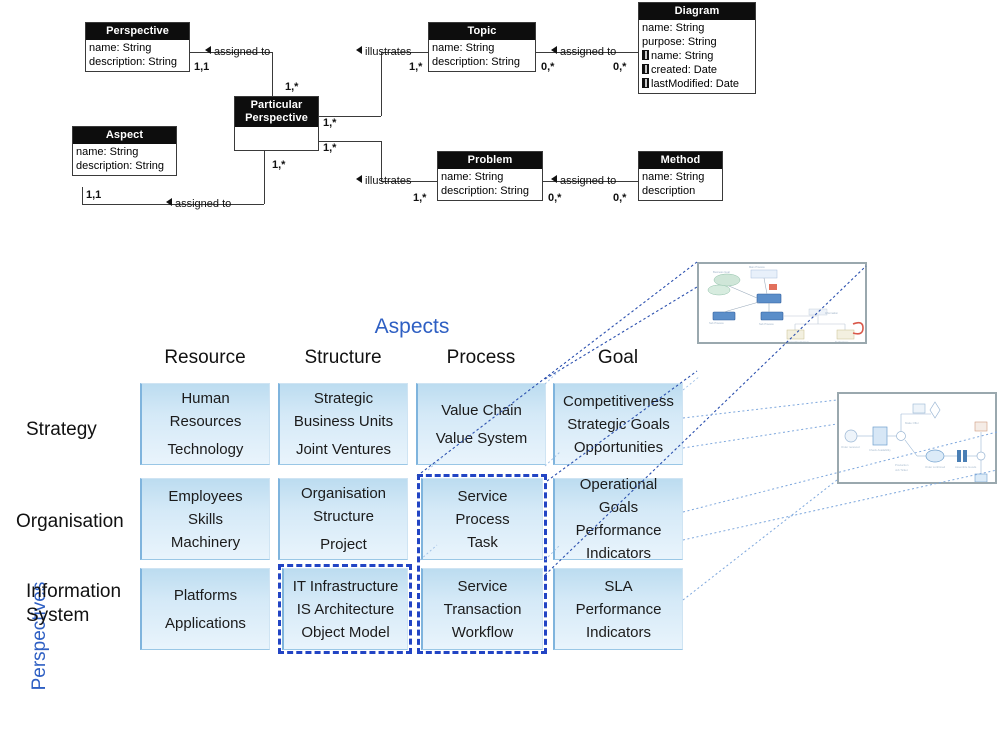  What do you see at coordinates (74, 603) in the screenshot?
I see `matrix-row-header-information-system: Information System` at bounding box center [74, 603].